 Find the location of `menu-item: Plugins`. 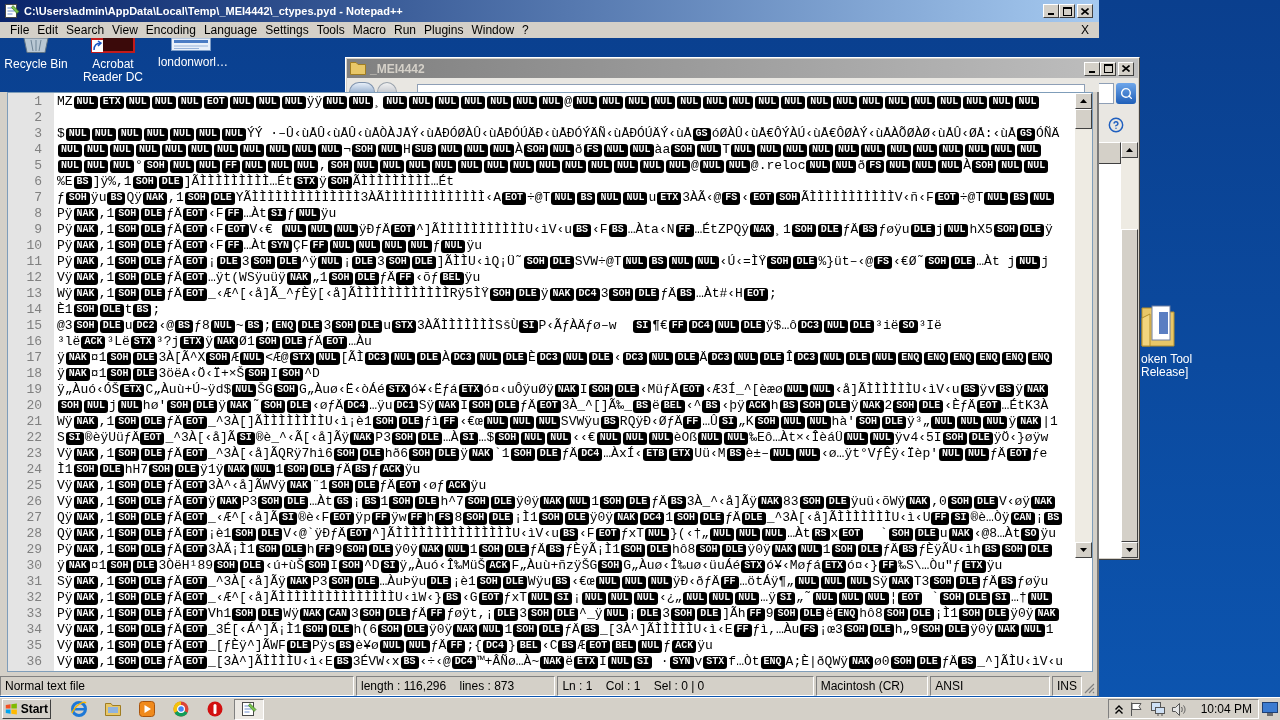

menu-item: Plugins is located at coordinates (444, 30).